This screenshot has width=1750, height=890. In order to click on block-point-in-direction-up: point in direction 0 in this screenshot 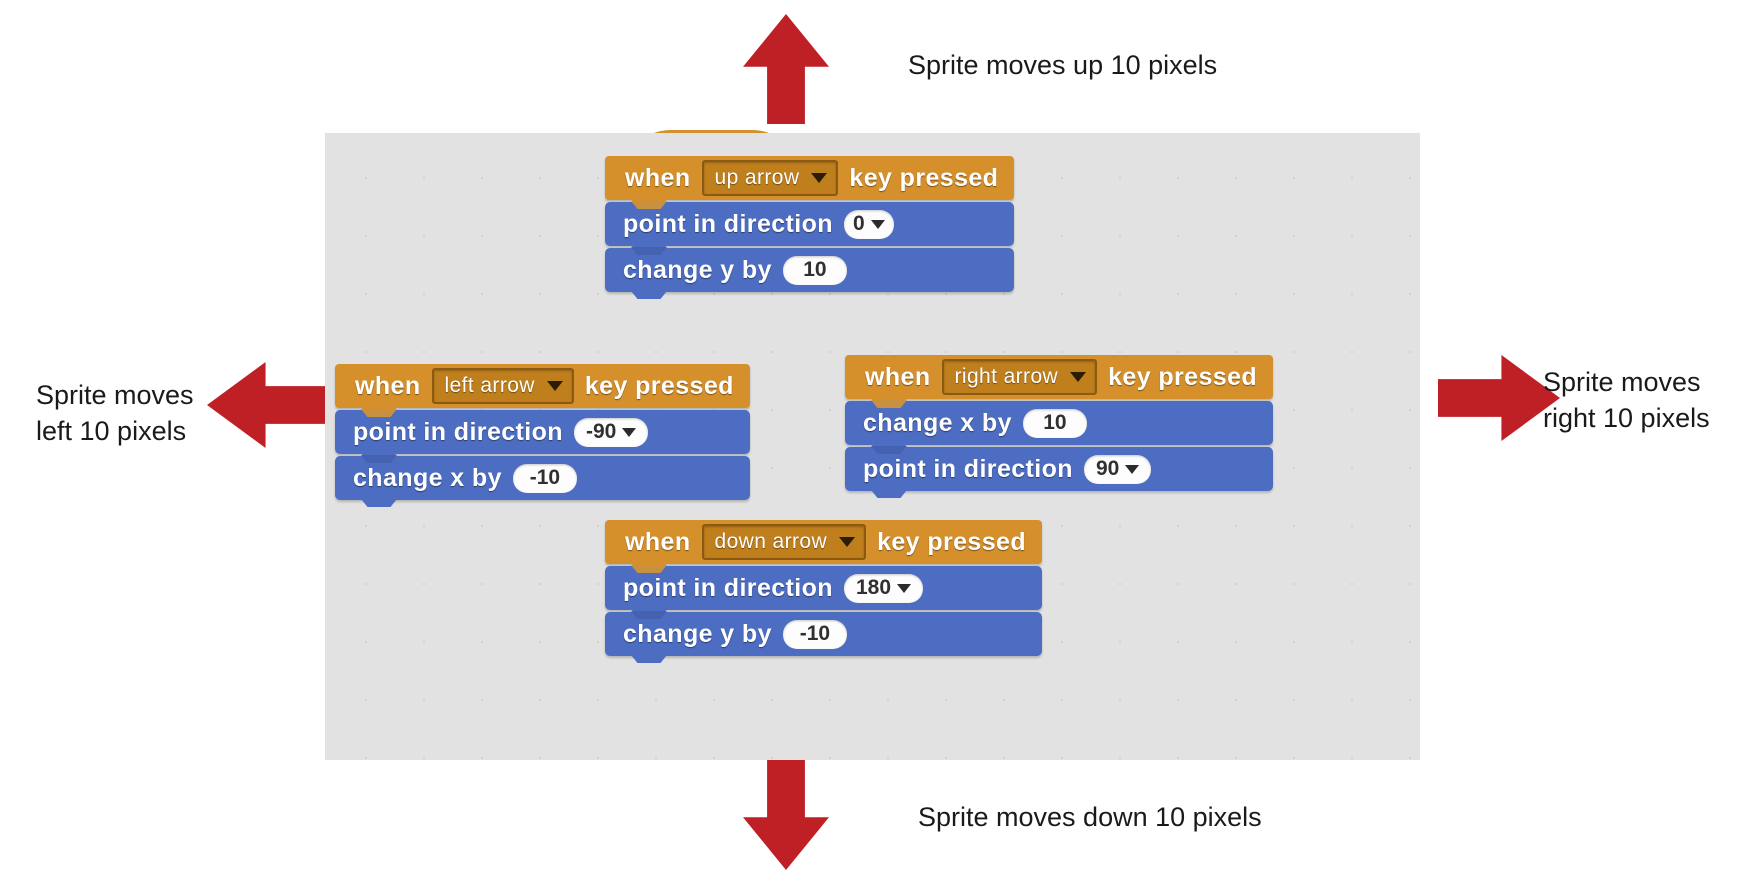, I will do `click(810, 224)`.